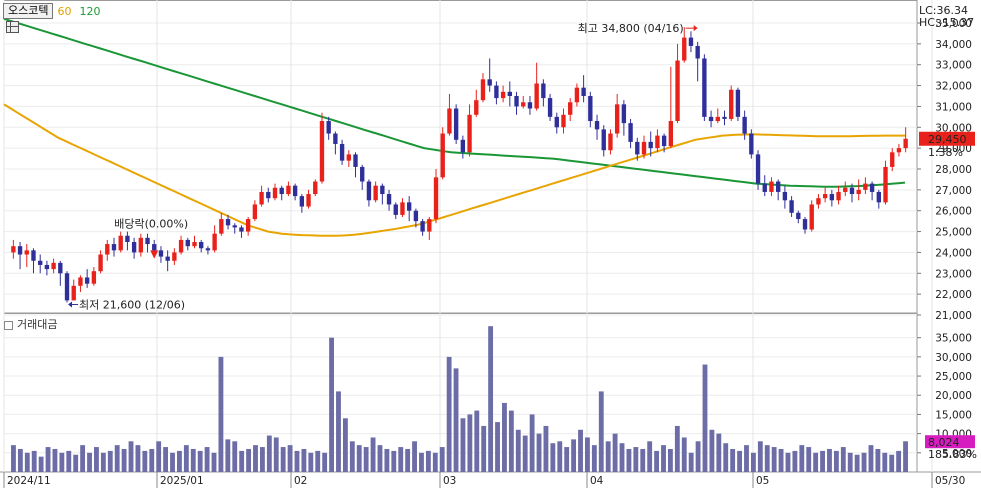 The width and height of the screenshot is (981, 488). Describe the element at coordinates (953, 415) in the screenshot. I see `volume-tick-label: 15,000` at that location.